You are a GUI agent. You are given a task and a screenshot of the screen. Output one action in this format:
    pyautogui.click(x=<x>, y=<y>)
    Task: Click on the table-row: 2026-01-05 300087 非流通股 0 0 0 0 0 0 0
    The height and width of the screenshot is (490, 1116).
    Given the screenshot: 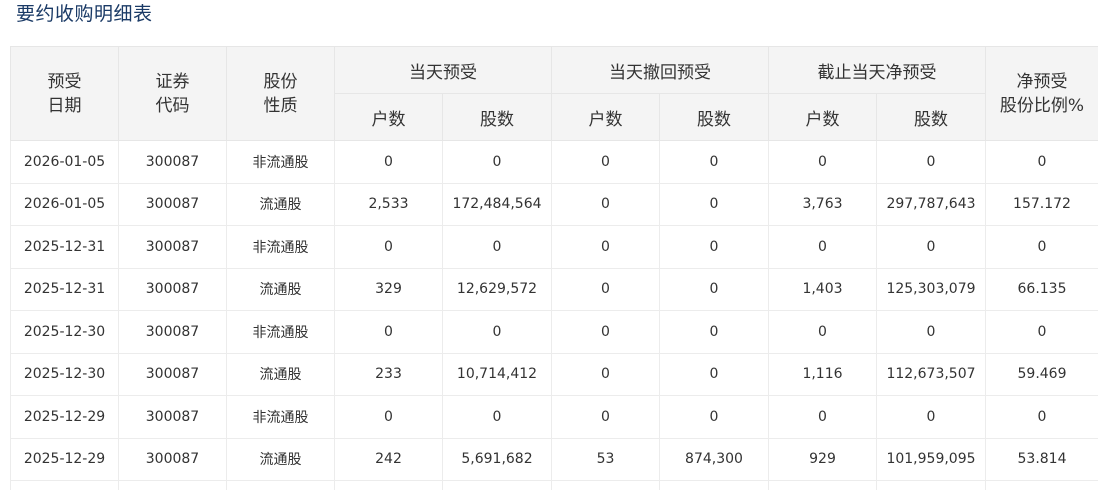 What is the action you would take?
    pyautogui.click(x=554, y=162)
    